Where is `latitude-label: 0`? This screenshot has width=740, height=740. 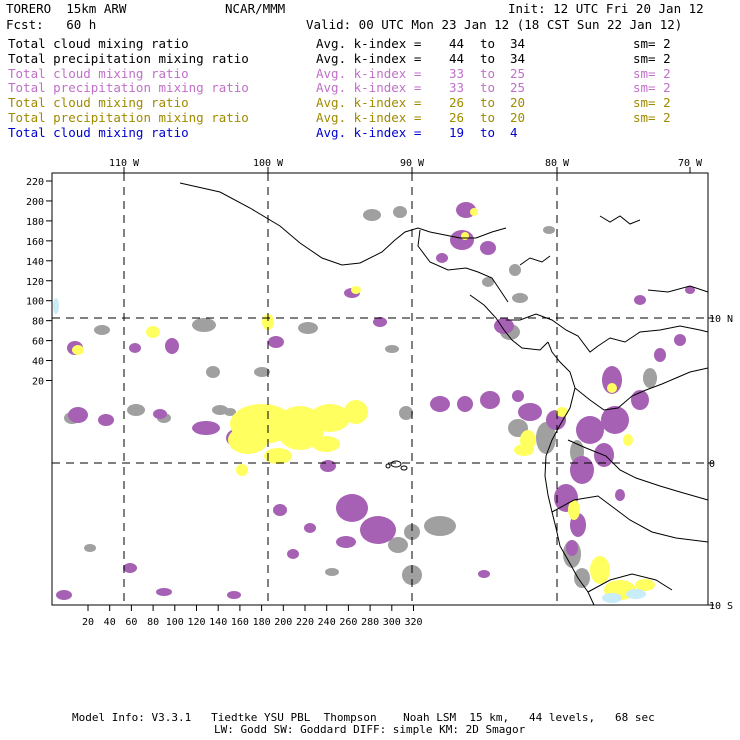
latitude-label: 0 is located at coordinates (712, 464).